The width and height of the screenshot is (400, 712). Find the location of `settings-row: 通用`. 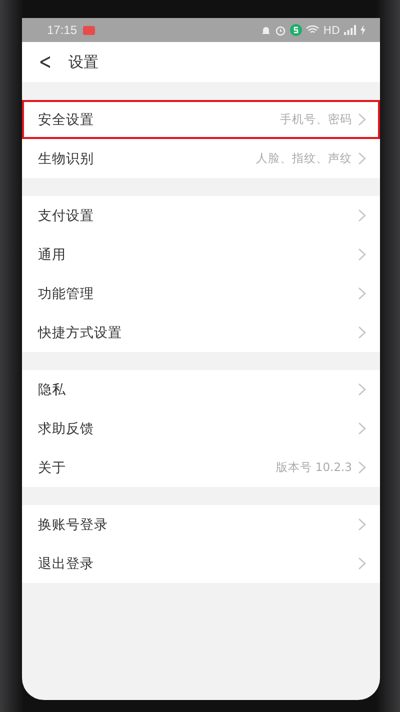

settings-row: 通用 is located at coordinates (201, 254).